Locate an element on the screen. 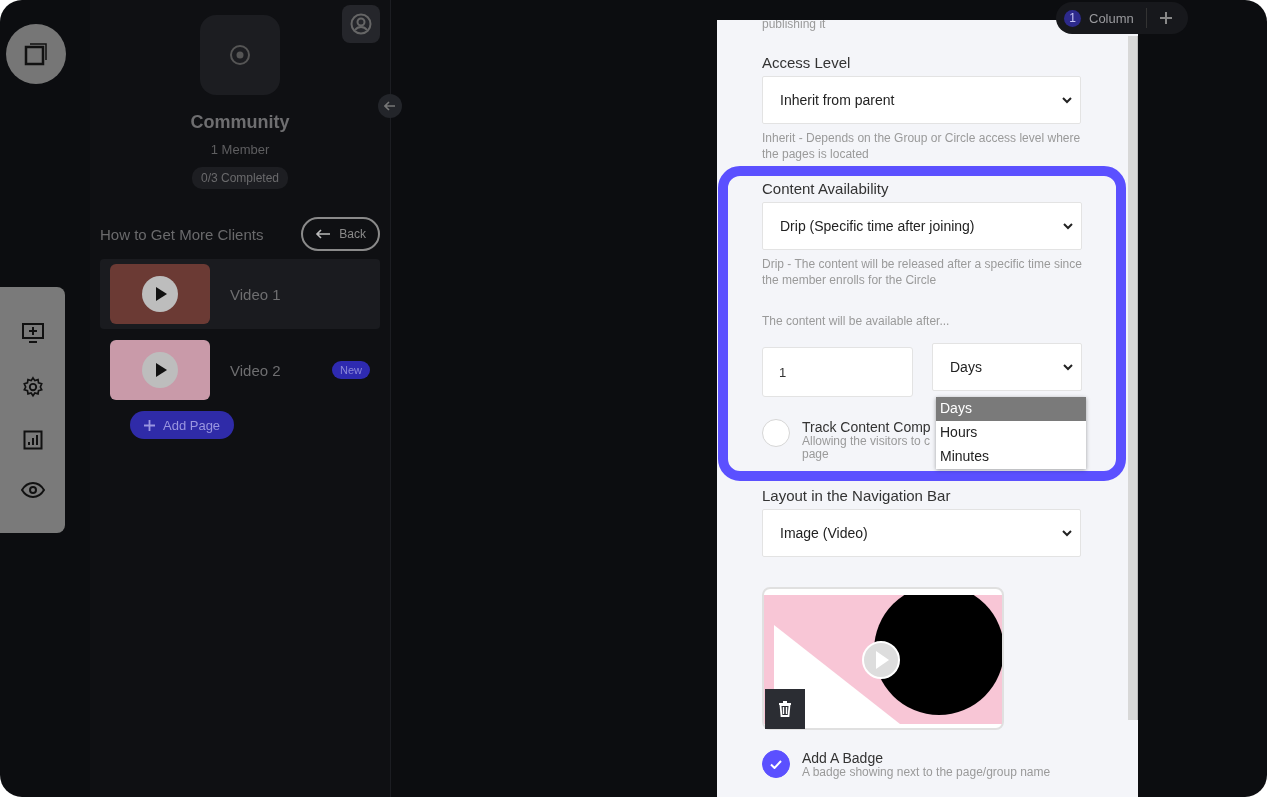 The image size is (1267, 797). option-label: Add A Badge is located at coordinates (843, 758).